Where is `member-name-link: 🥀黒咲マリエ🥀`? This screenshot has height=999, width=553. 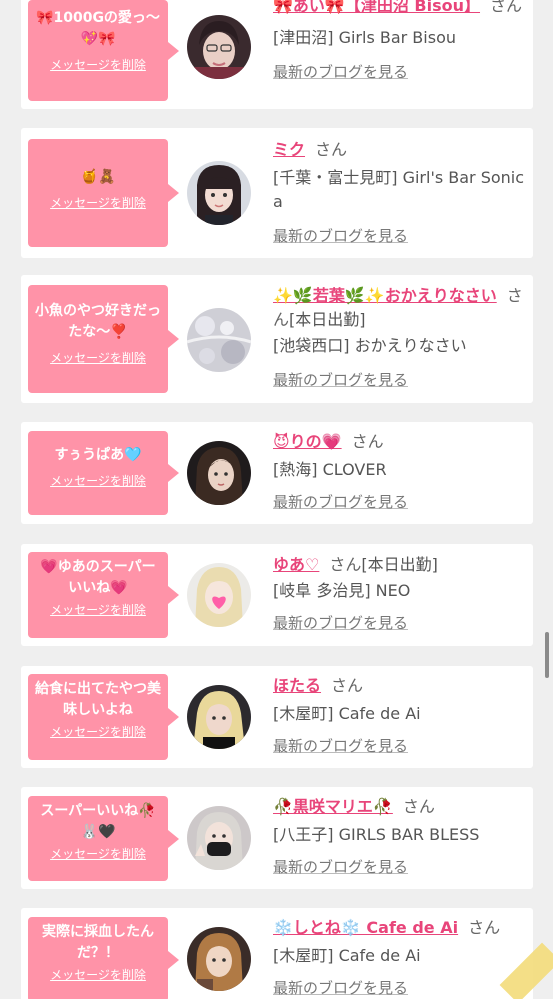 member-name-link: 🥀黒咲マリエ🥀 is located at coordinates (333, 806).